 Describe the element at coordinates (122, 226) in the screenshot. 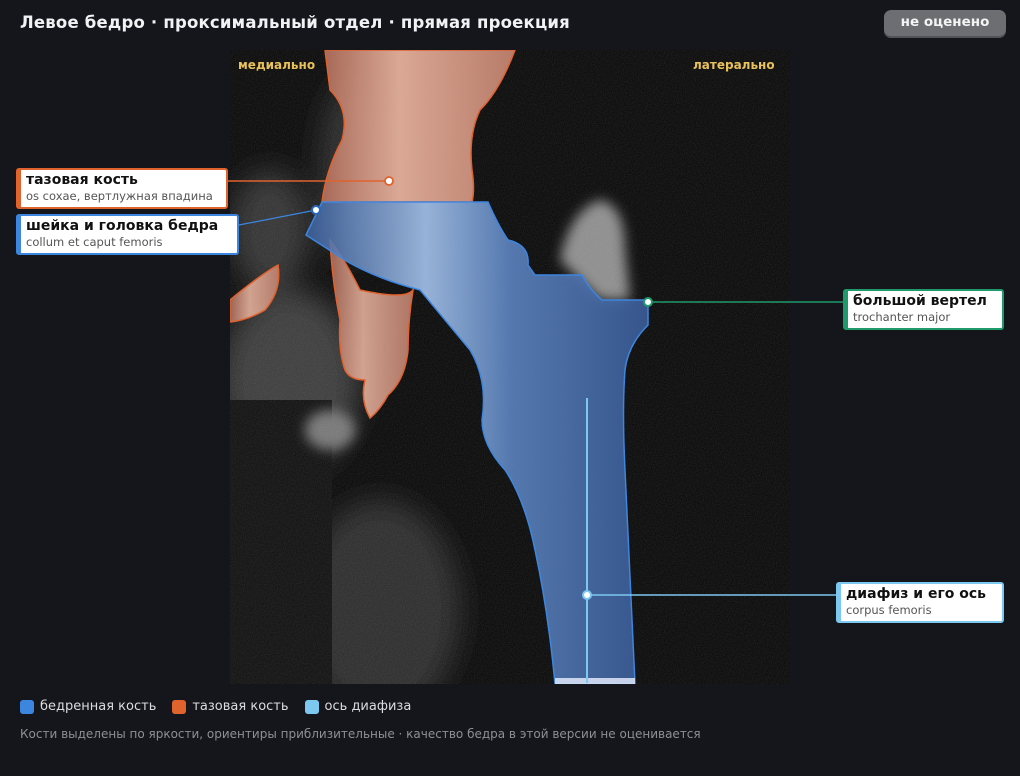

I see `callout-femoral-neck-label: шейка и головка бедра` at that location.